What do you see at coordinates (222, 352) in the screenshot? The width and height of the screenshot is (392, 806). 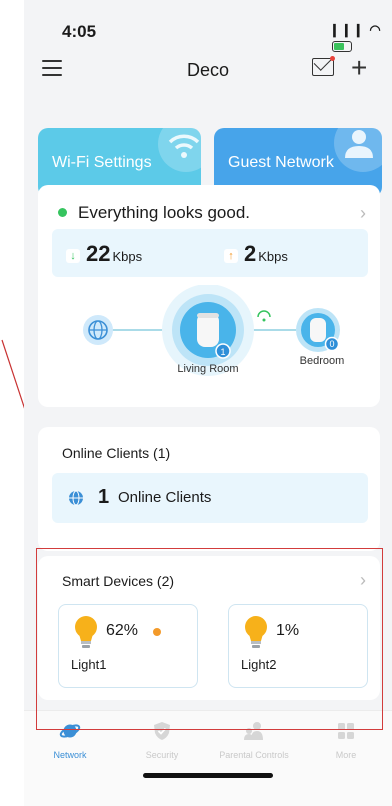 I see `main-node-count: 1` at bounding box center [222, 352].